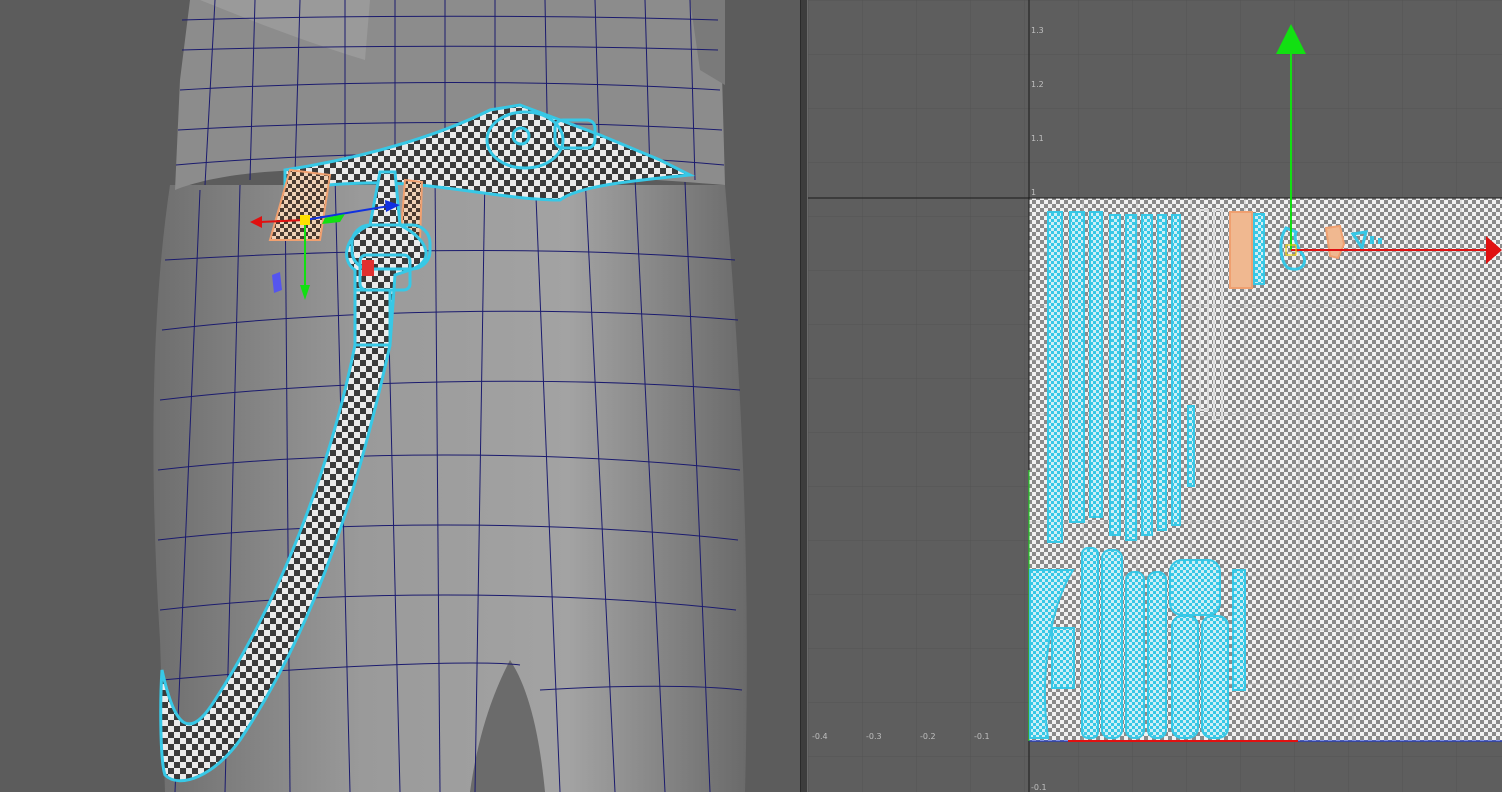 This screenshot has height=792, width=1502. What do you see at coordinates (874, 736) in the screenshot?
I see `u-tick-neg-0-3: -0.3` at bounding box center [874, 736].